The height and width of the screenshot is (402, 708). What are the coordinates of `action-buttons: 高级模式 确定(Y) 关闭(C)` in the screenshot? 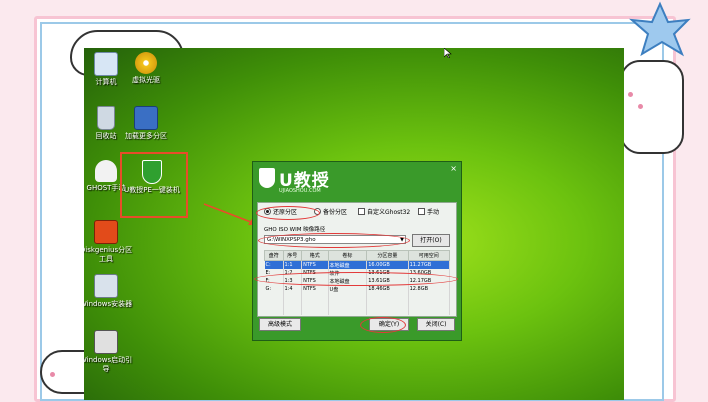 It's located at (357, 326).